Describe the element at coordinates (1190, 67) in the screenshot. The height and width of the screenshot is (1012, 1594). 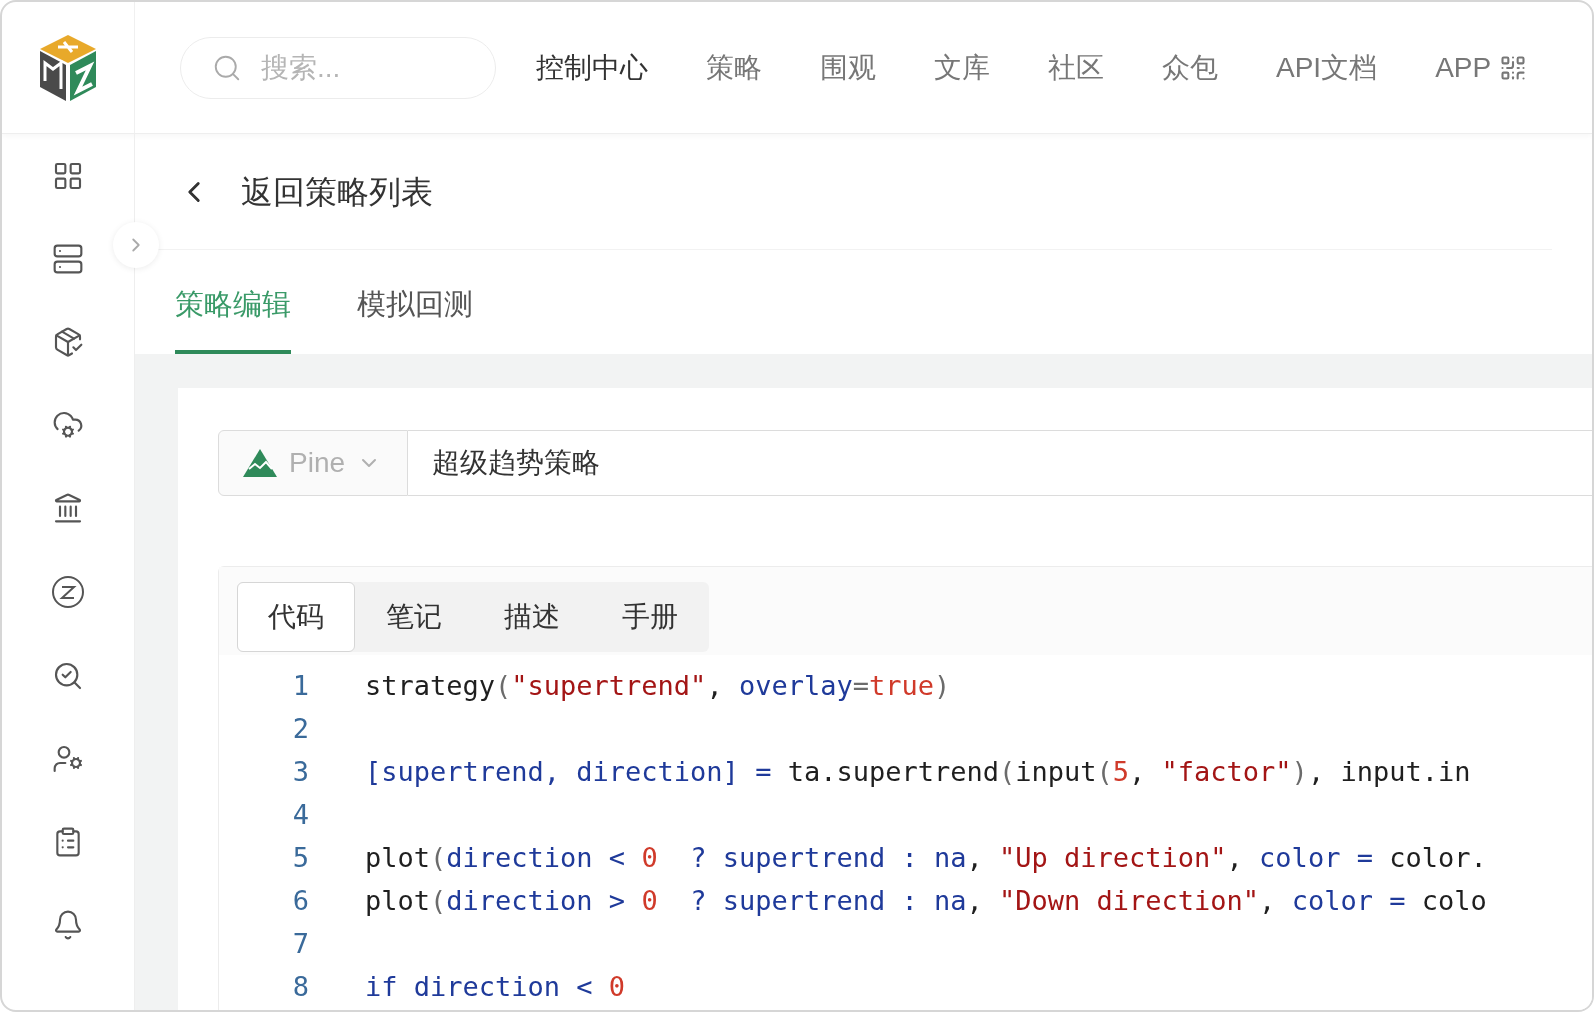
I see `nav-link: 众包` at that location.